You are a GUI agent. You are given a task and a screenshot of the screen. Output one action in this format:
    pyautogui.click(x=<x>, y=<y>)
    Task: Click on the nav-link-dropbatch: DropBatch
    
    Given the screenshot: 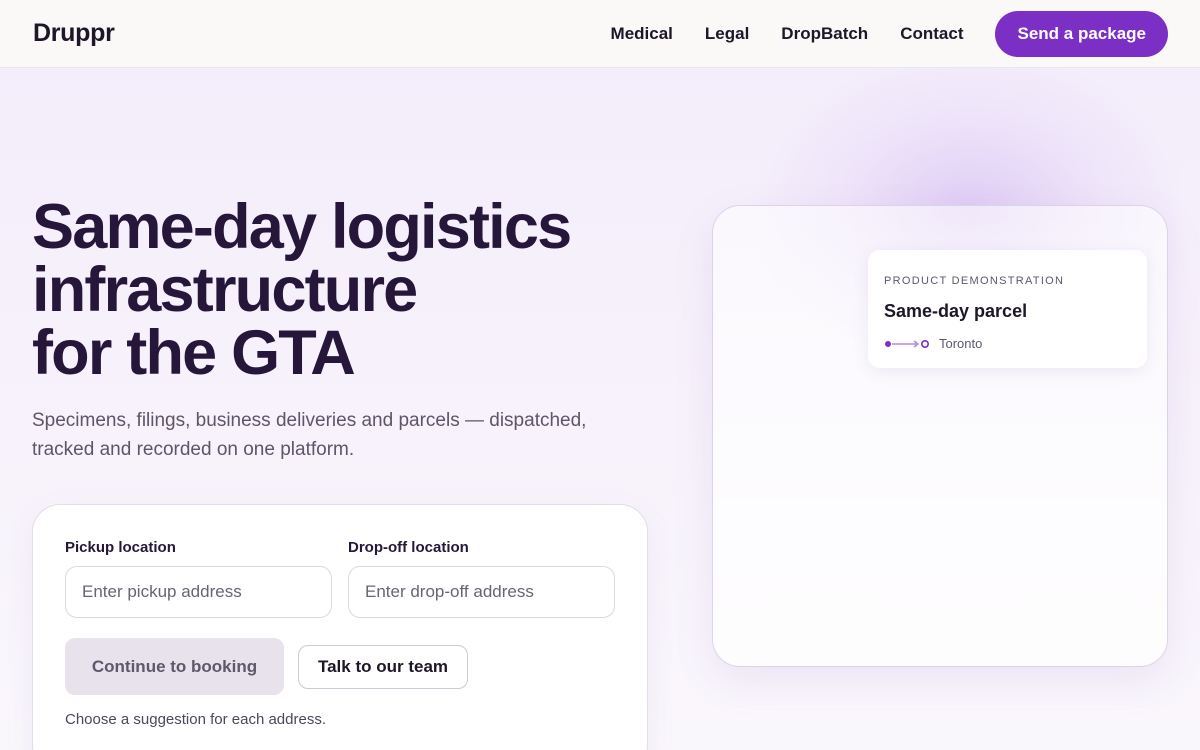 What is the action you would take?
    pyautogui.click(x=824, y=34)
    